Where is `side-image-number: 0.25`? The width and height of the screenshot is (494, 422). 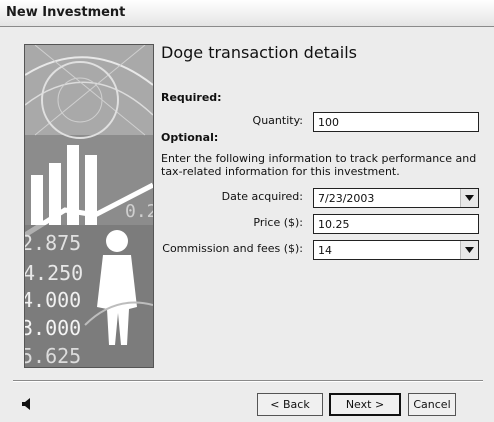 side-image-number: 0.25 is located at coordinates (139, 211).